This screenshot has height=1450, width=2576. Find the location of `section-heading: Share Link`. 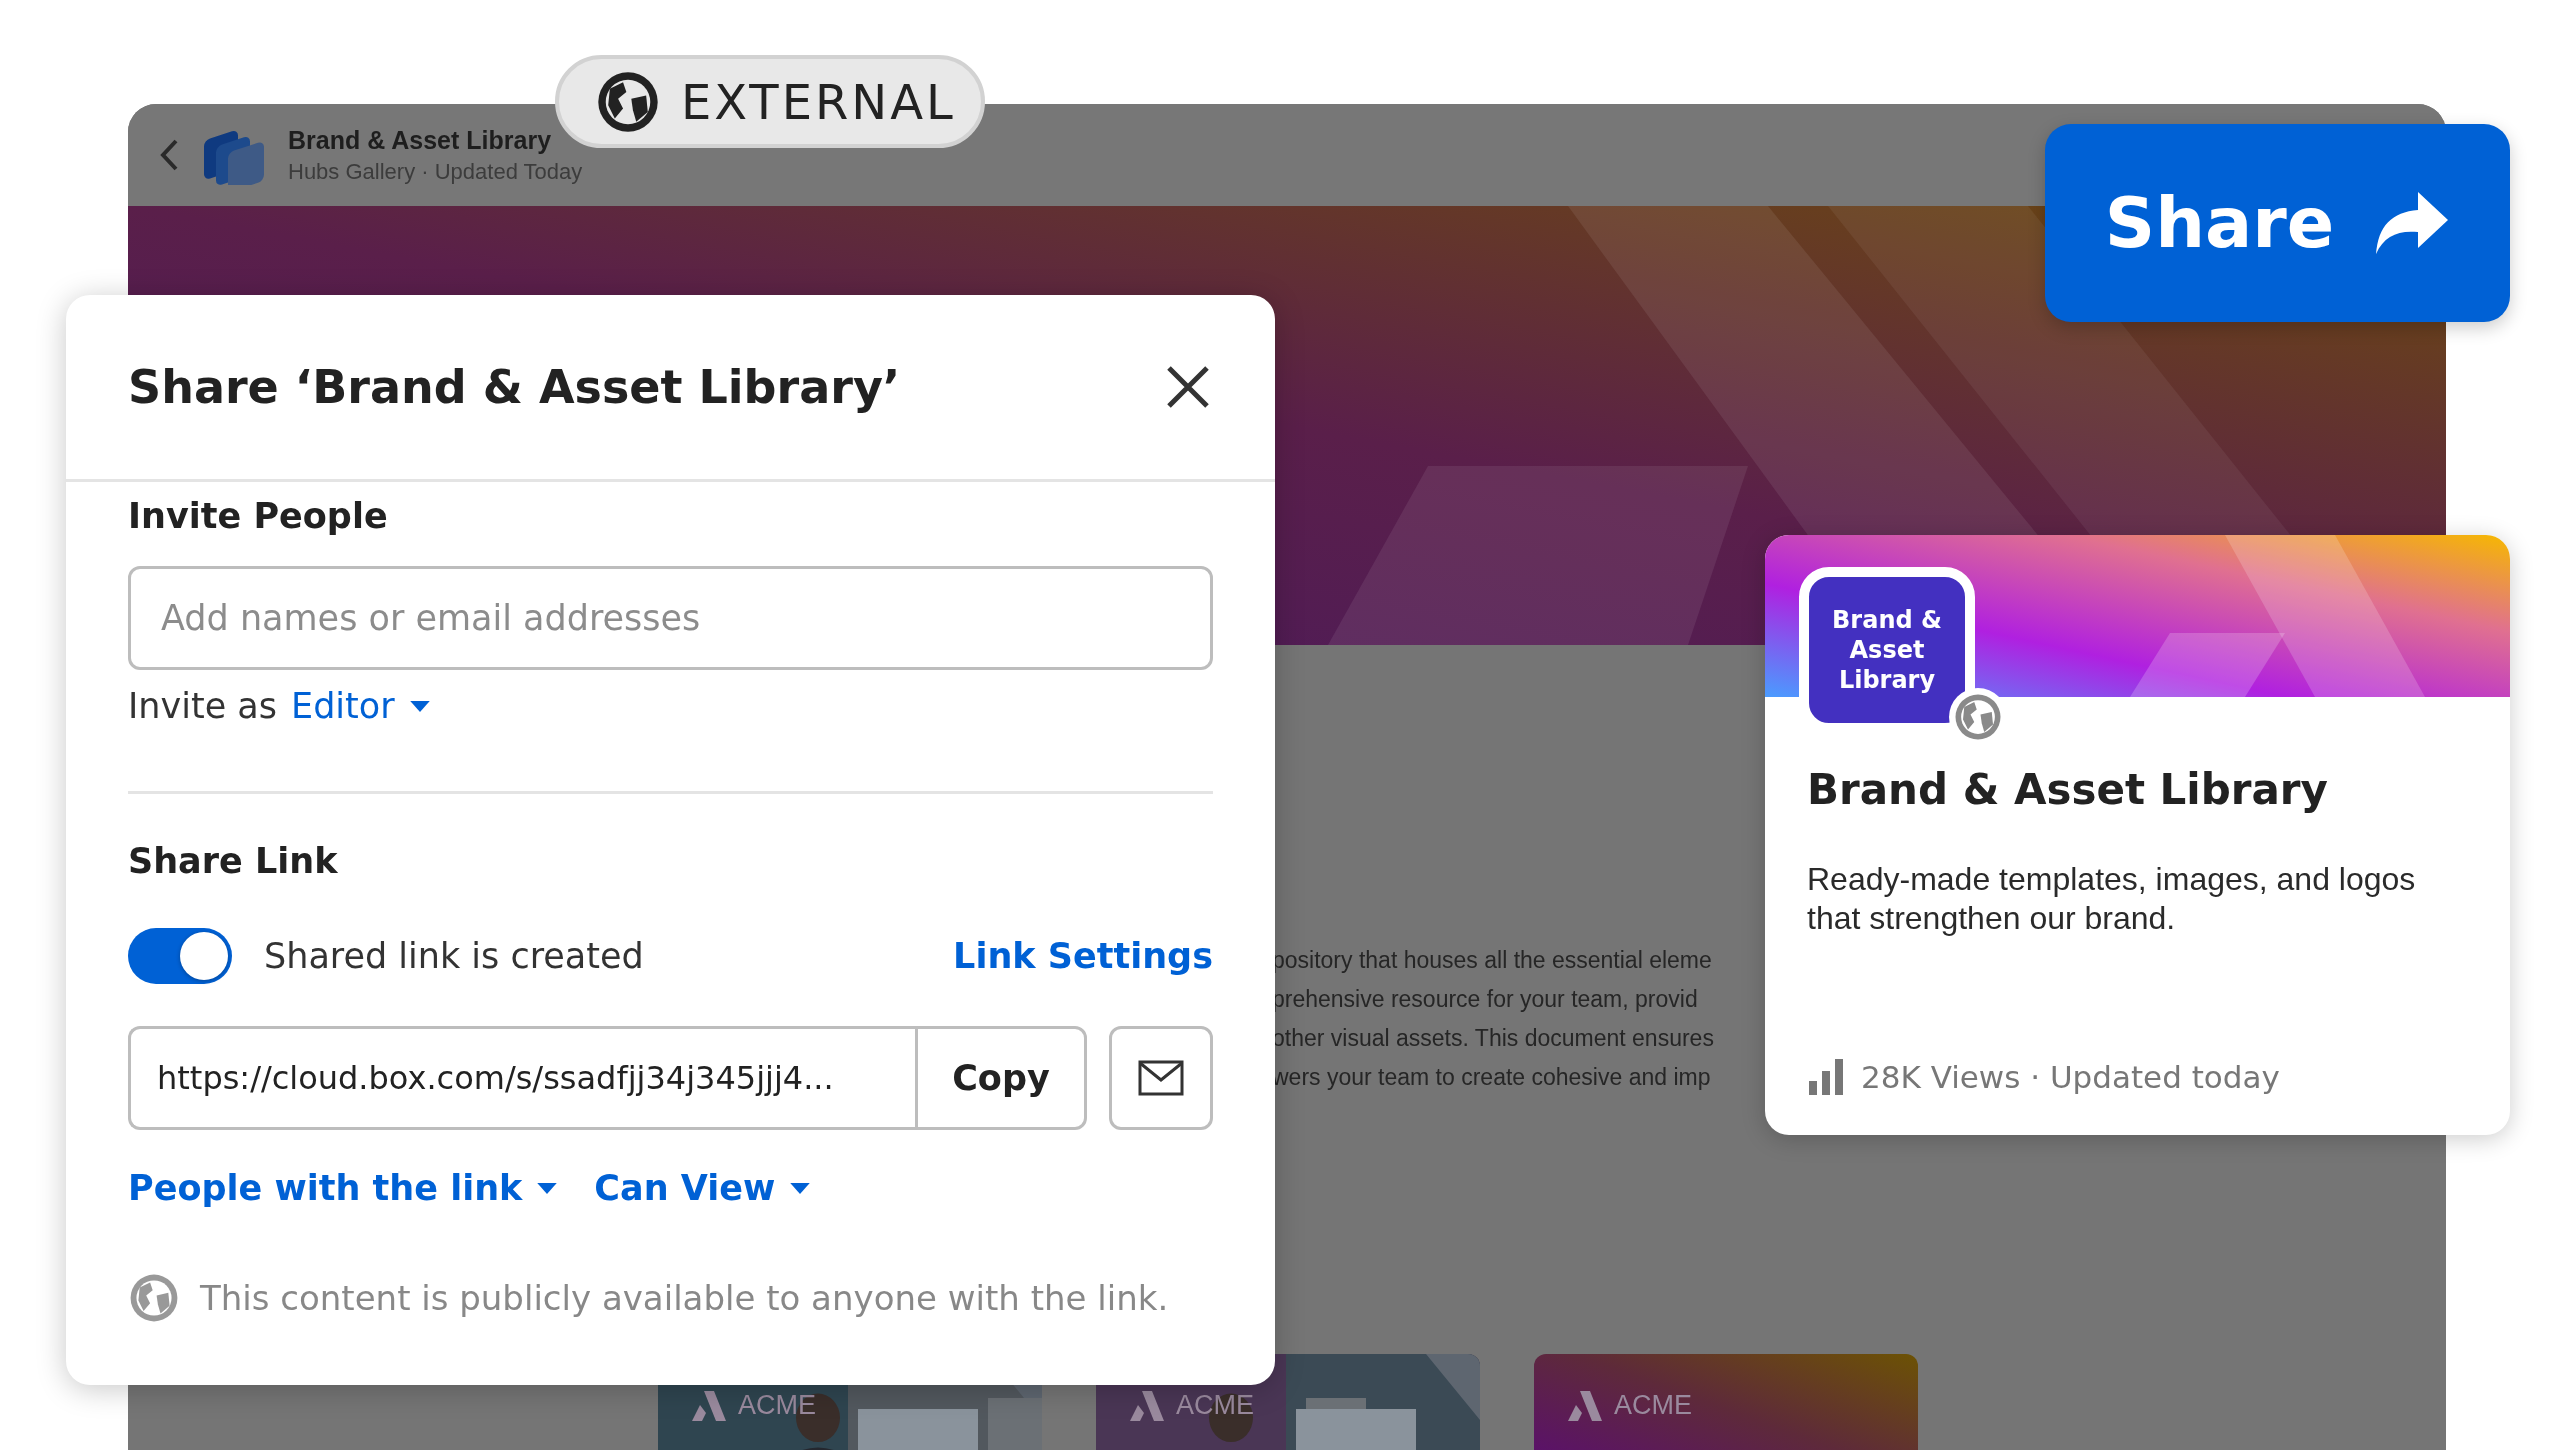

section-heading: Share Link is located at coordinates (233, 861).